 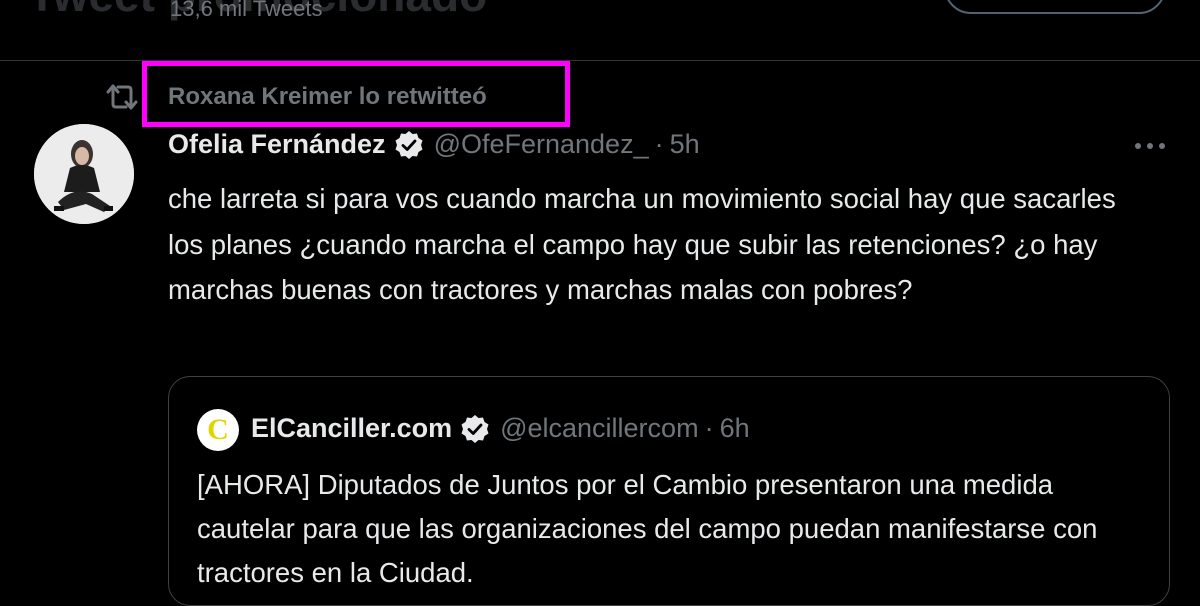 What do you see at coordinates (327, 97) in the screenshot?
I see `retweet-label: Roxana Kreimer lo retwitteó` at bounding box center [327, 97].